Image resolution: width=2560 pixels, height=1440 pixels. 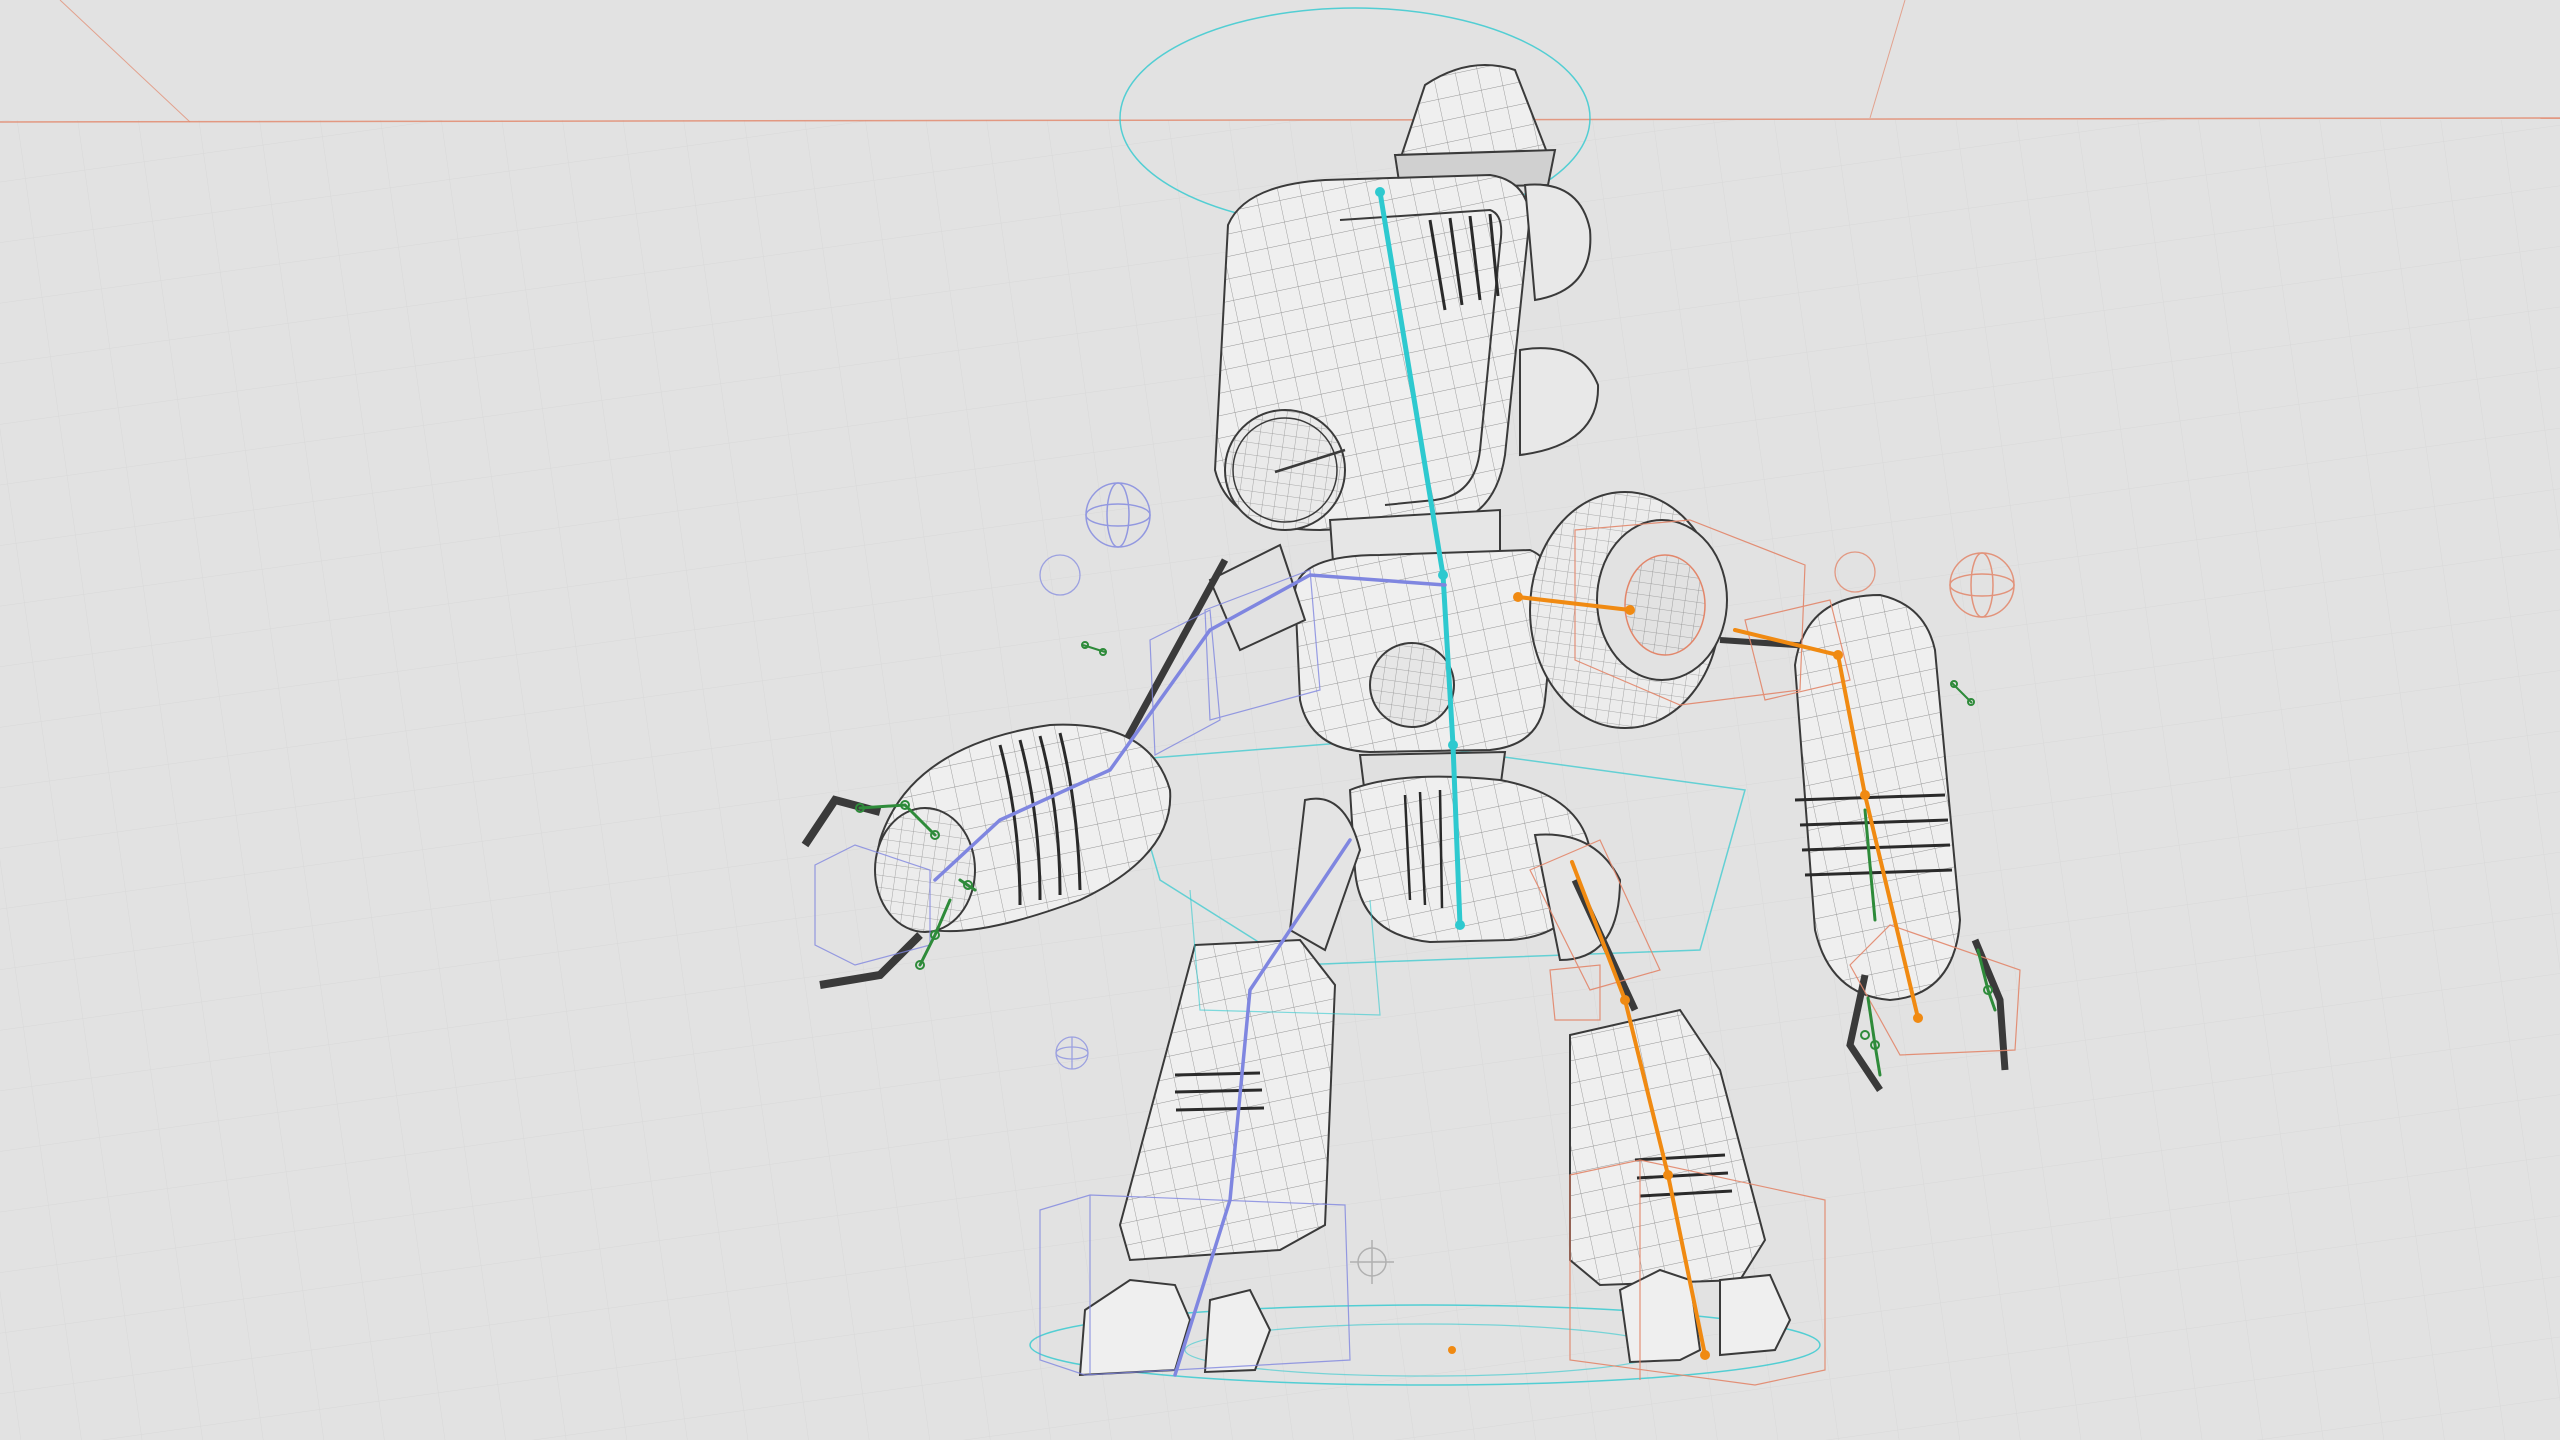 What do you see at coordinates (1660, 1316) in the screenshot?
I see `foot-left` at bounding box center [1660, 1316].